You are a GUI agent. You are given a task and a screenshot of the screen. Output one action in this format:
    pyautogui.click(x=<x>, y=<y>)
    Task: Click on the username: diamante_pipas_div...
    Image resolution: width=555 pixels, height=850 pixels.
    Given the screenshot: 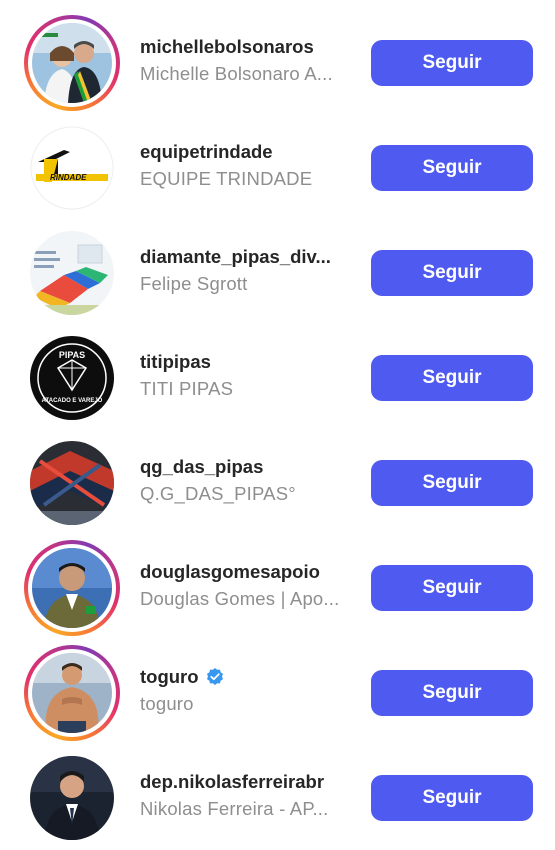 What is the action you would take?
    pyautogui.click(x=250, y=257)
    